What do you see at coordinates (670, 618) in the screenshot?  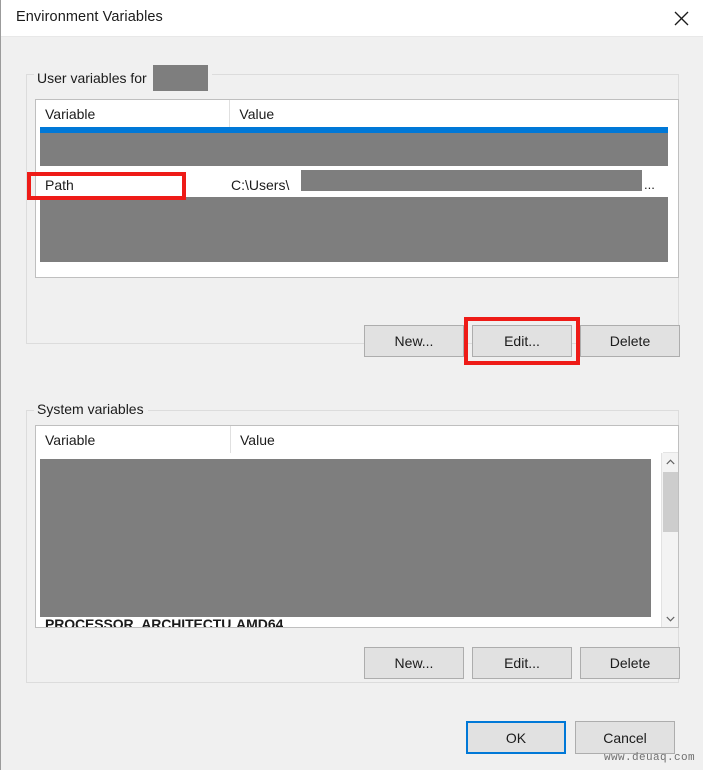 I see `chevron-down-icon` at bounding box center [670, 618].